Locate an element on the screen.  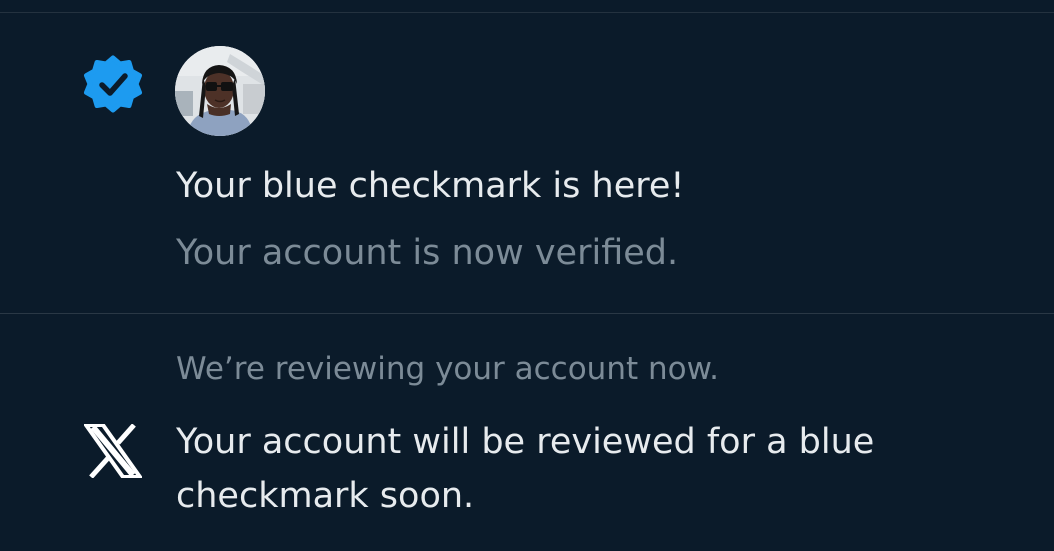
notification-title: Your blue checkmark is here! is located at coordinates (430, 186).